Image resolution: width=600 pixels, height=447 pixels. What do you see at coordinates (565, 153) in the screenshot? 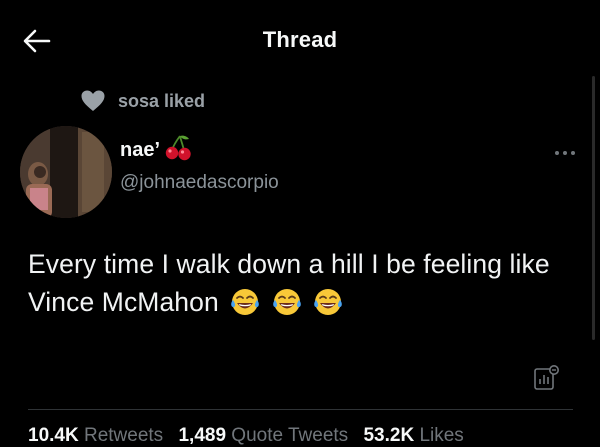
I see `more-options-icon` at bounding box center [565, 153].